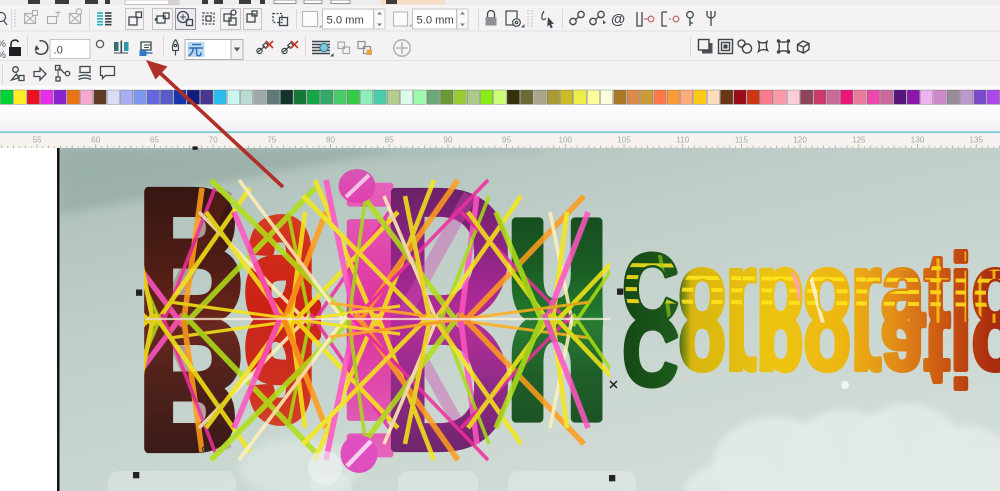 This screenshot has height=491, width=1000. I want to click on svg-text: 125, so click(859, 139).